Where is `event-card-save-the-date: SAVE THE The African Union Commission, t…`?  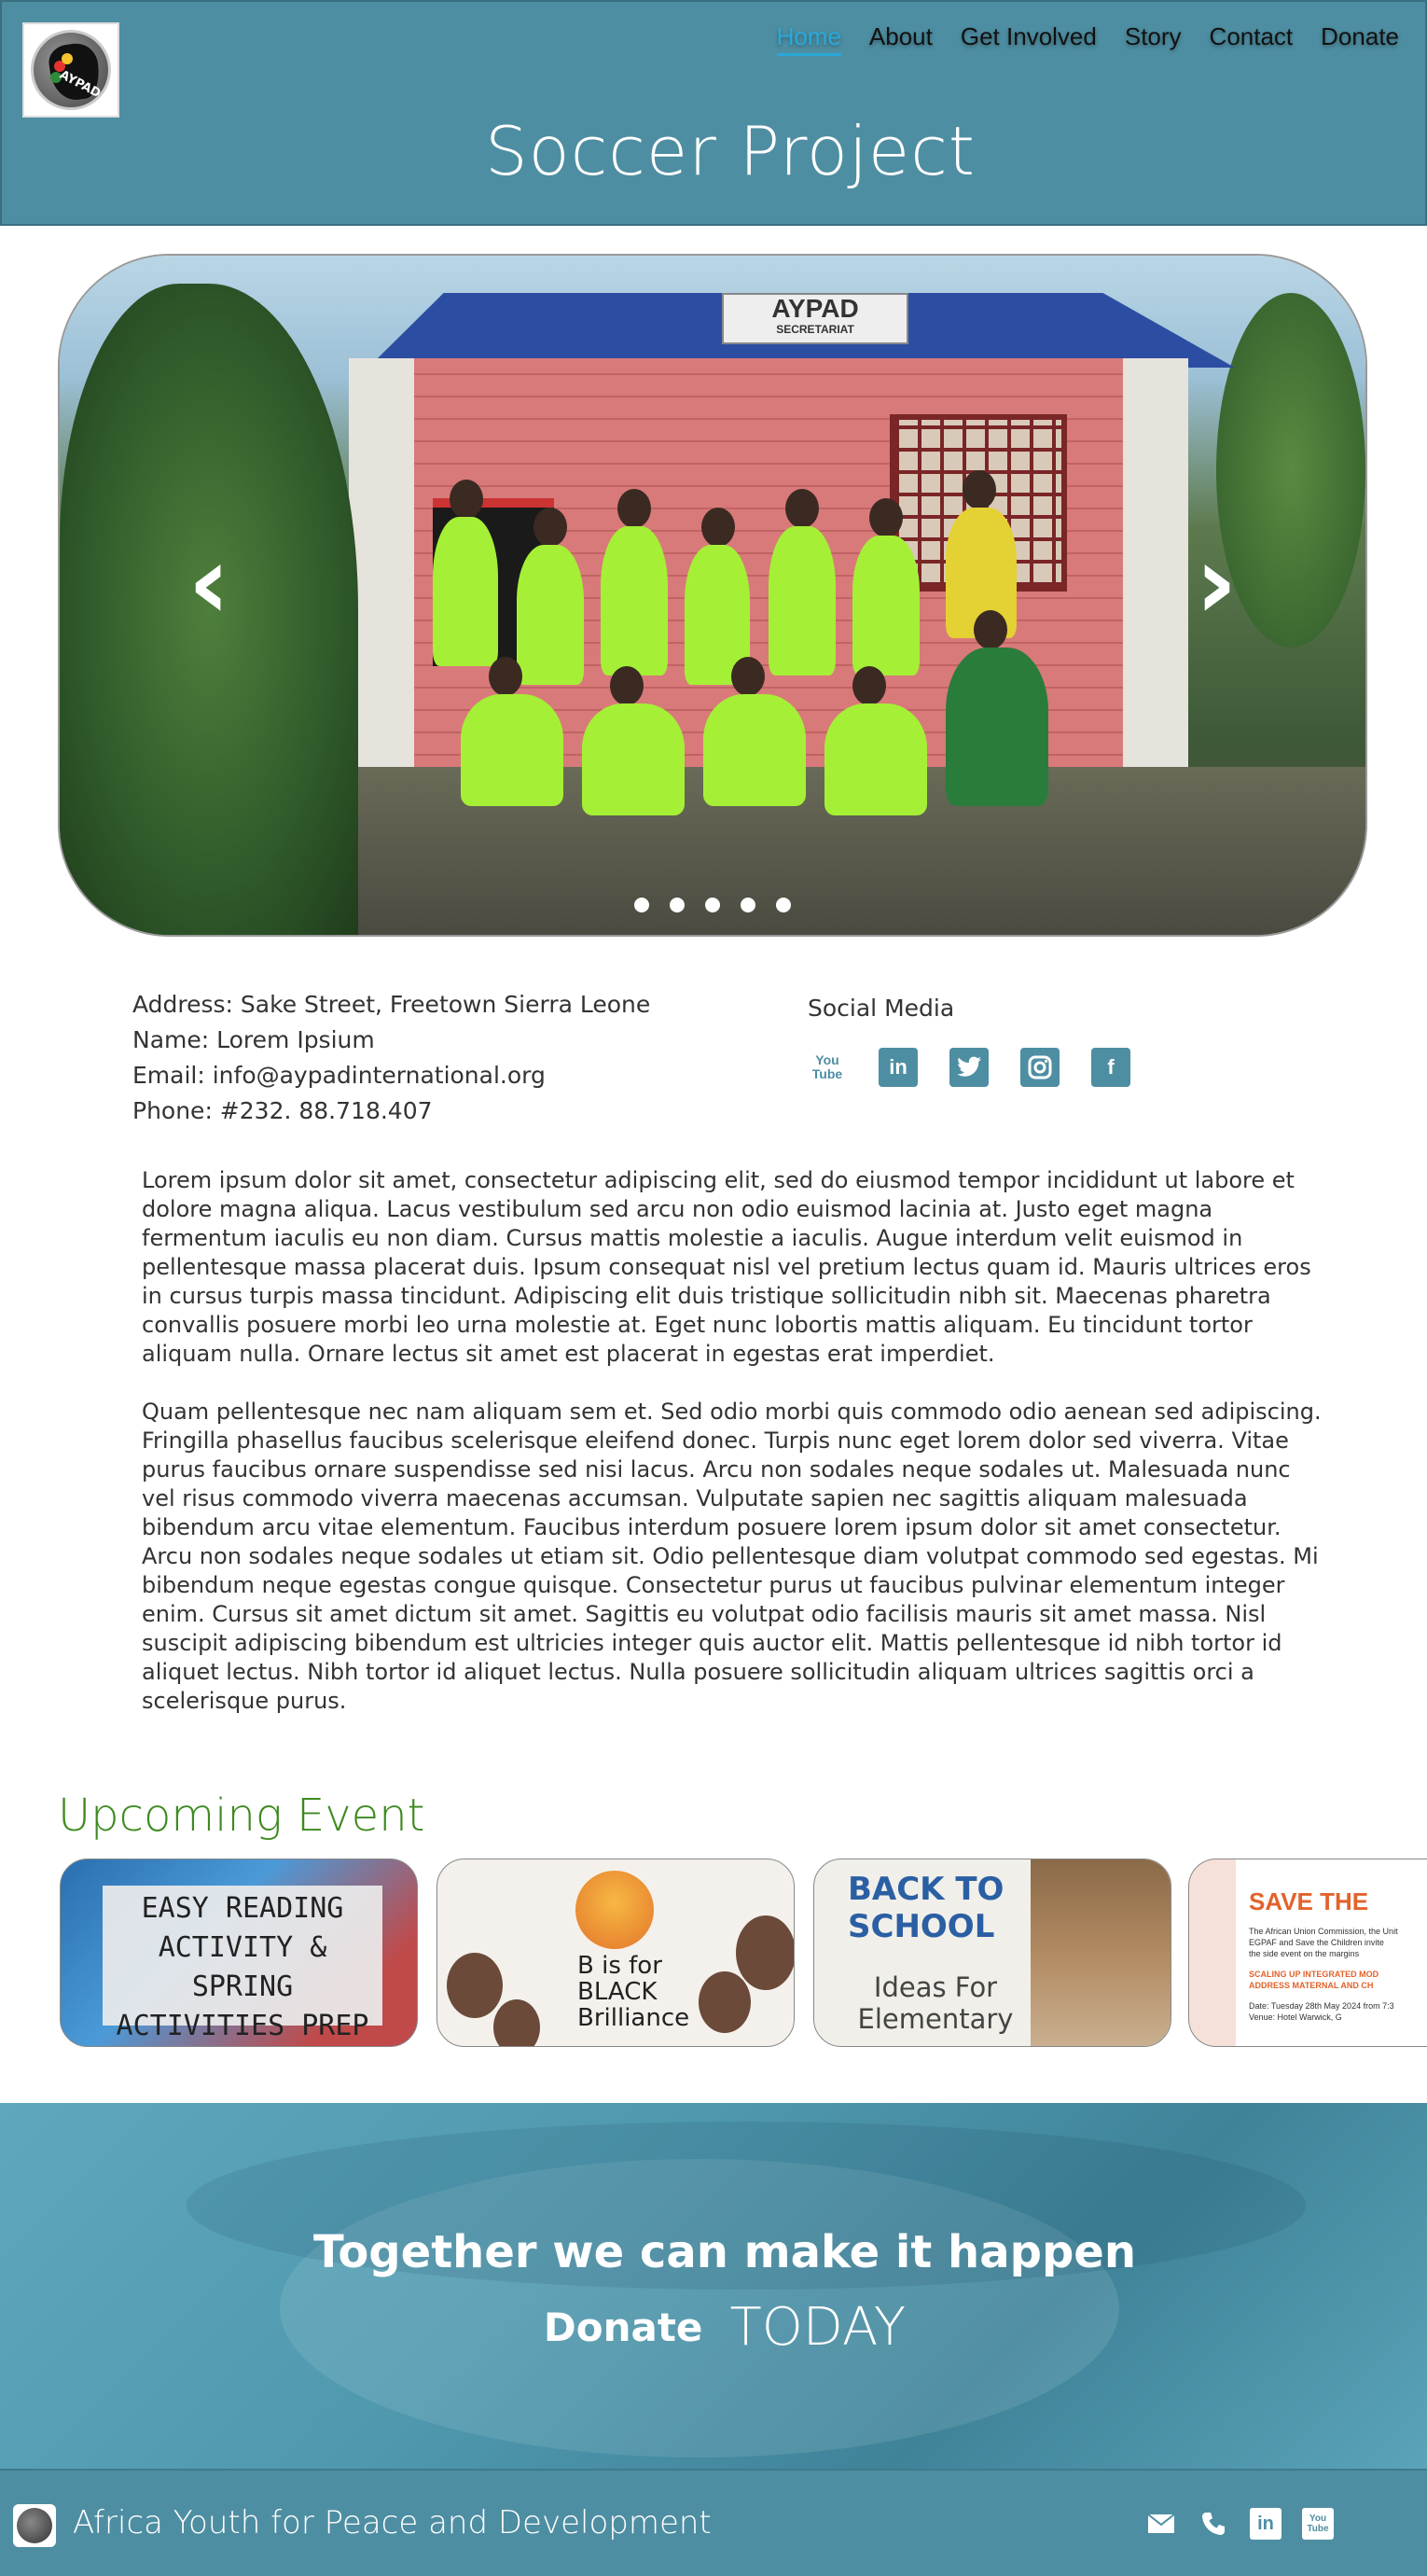
event-card-save-the-date: SAVE THE The African Union Commission, t… is located at coordinates (1307, 1953).